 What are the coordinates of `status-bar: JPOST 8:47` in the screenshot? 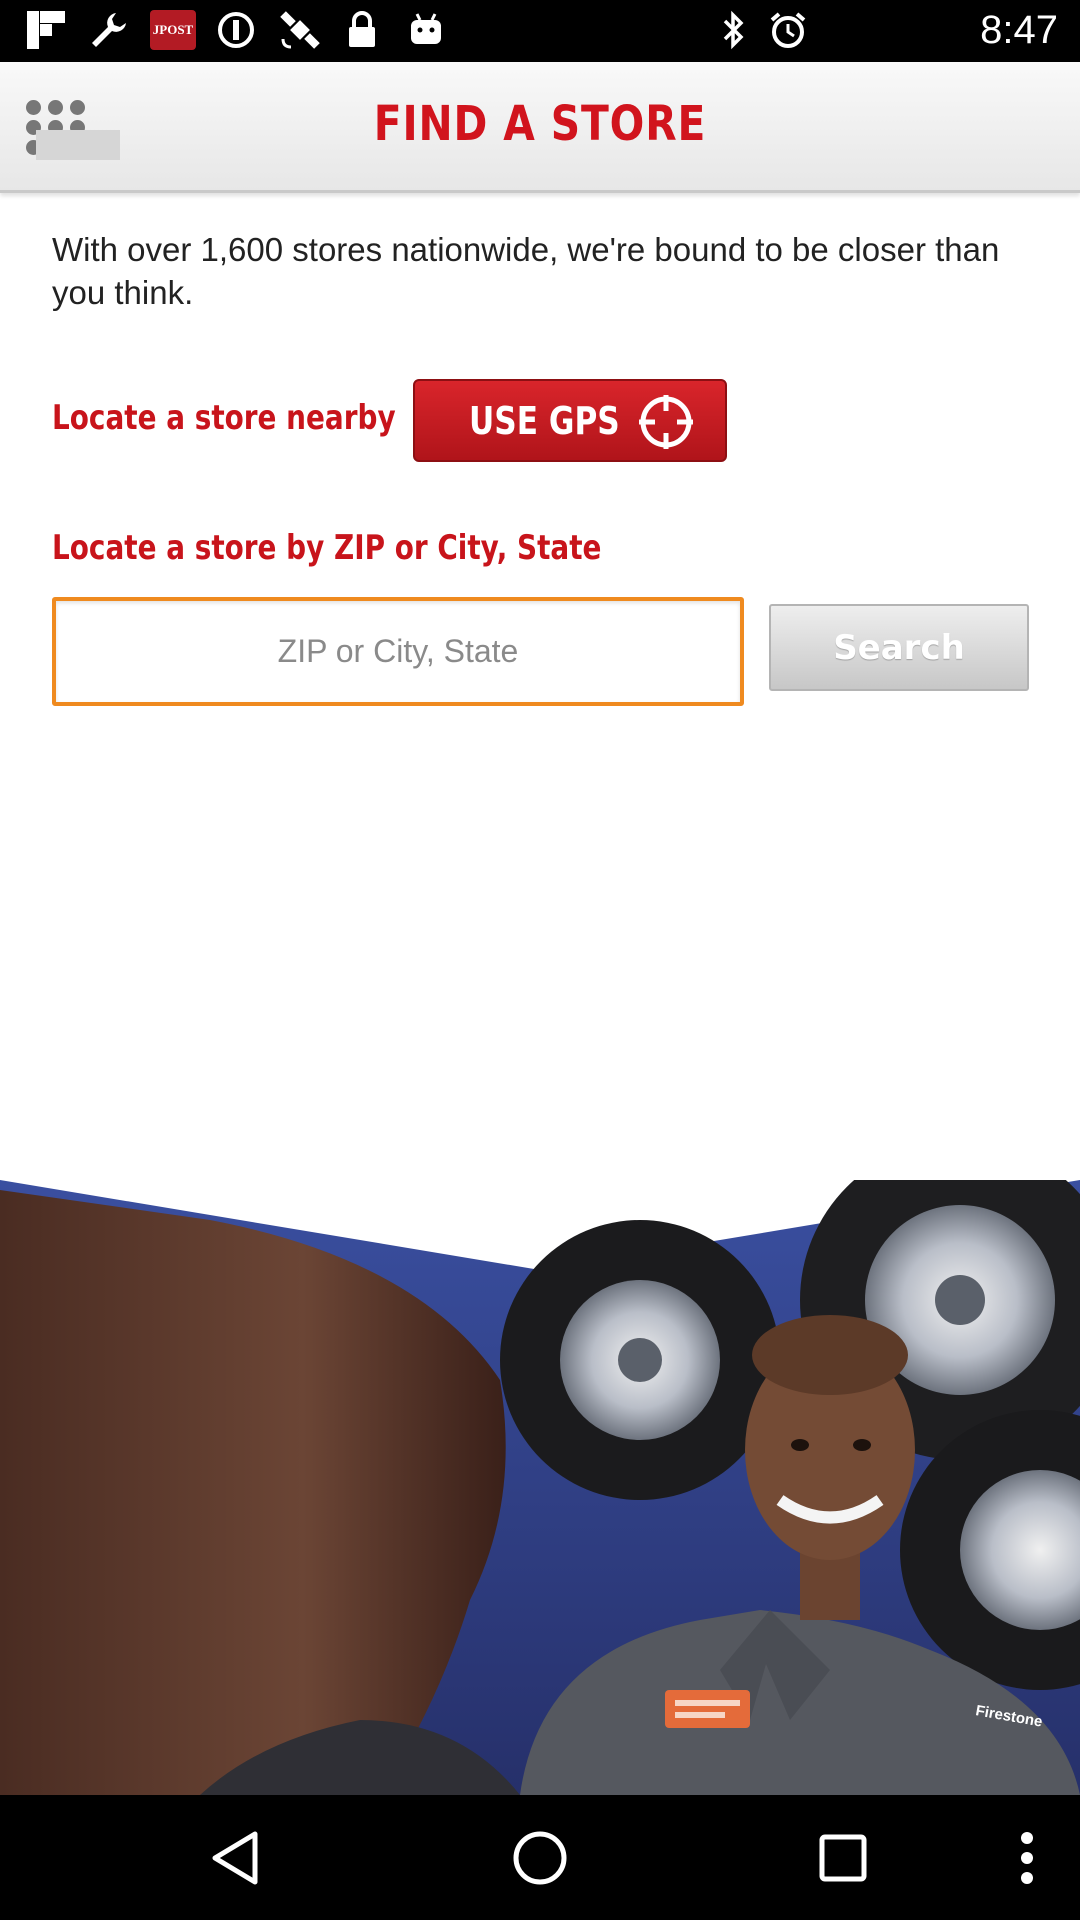 It's located at (540, 31).